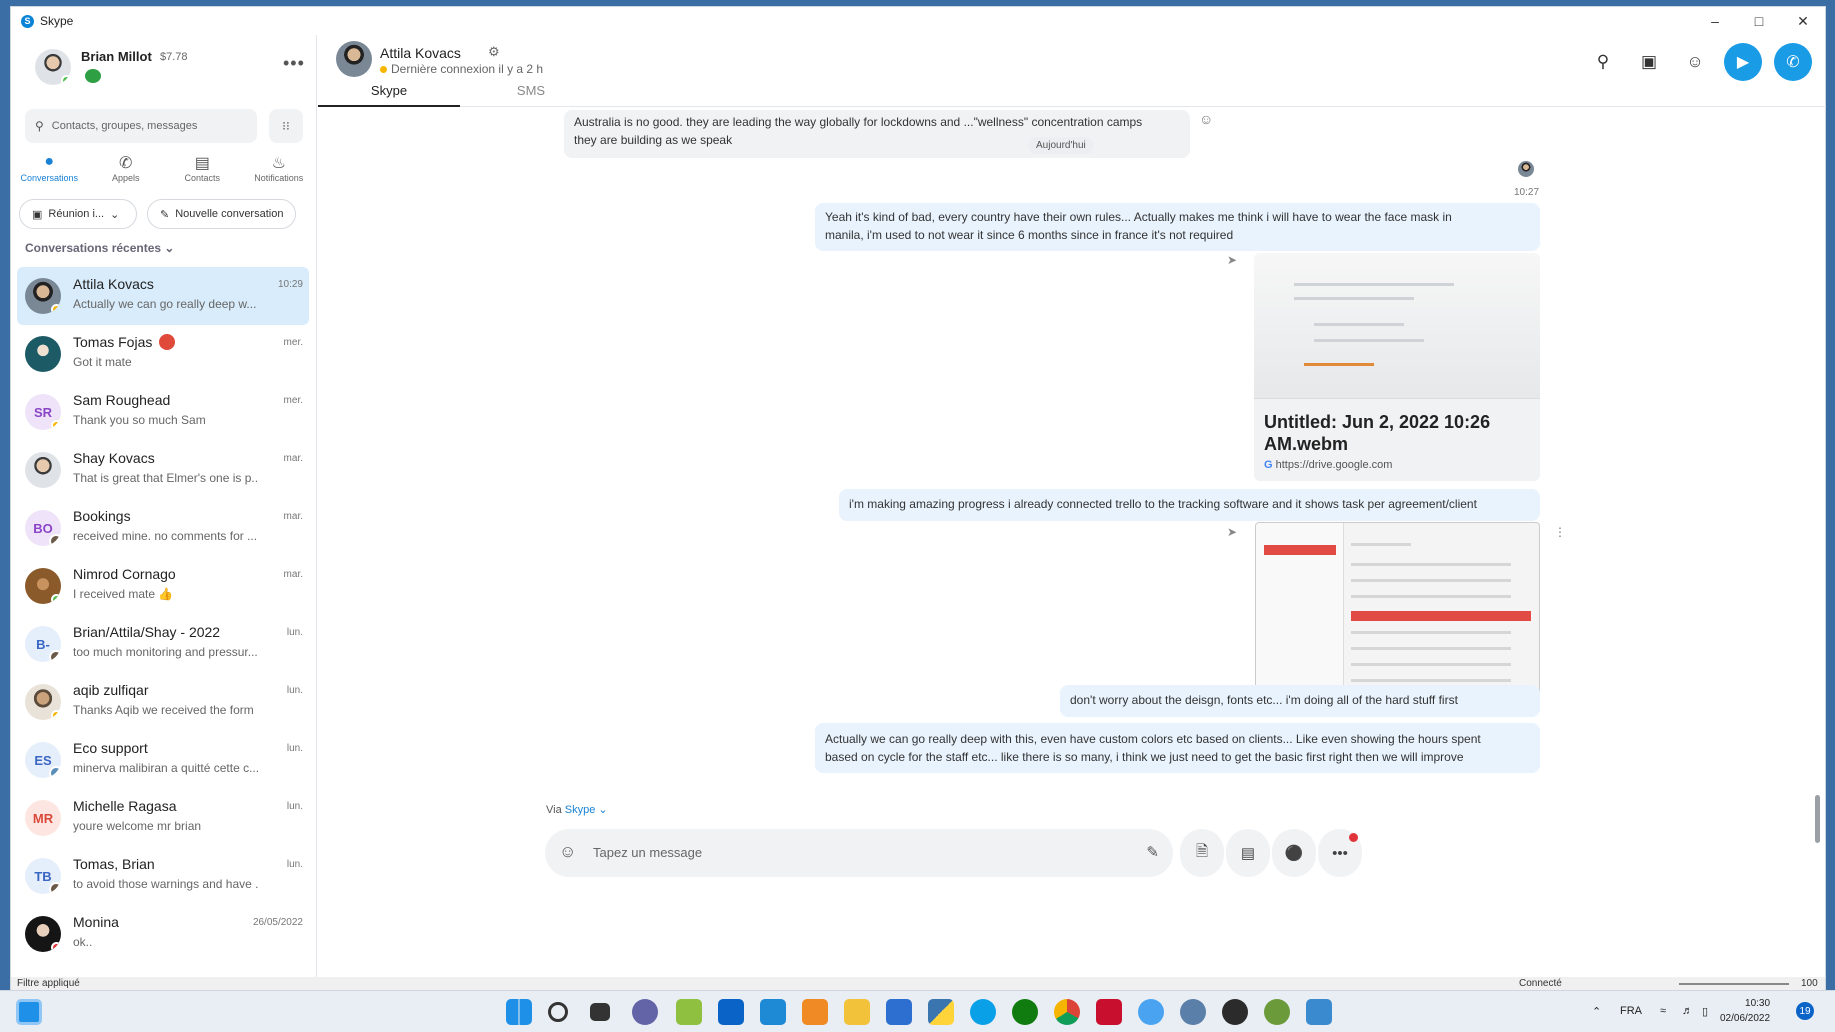 The image size is (1835, 1032). What do you see at coordinates (279, 175) in the screenshot?
I see `tab-notifications: ♨ Notifications` at bounding box center [279, 175].